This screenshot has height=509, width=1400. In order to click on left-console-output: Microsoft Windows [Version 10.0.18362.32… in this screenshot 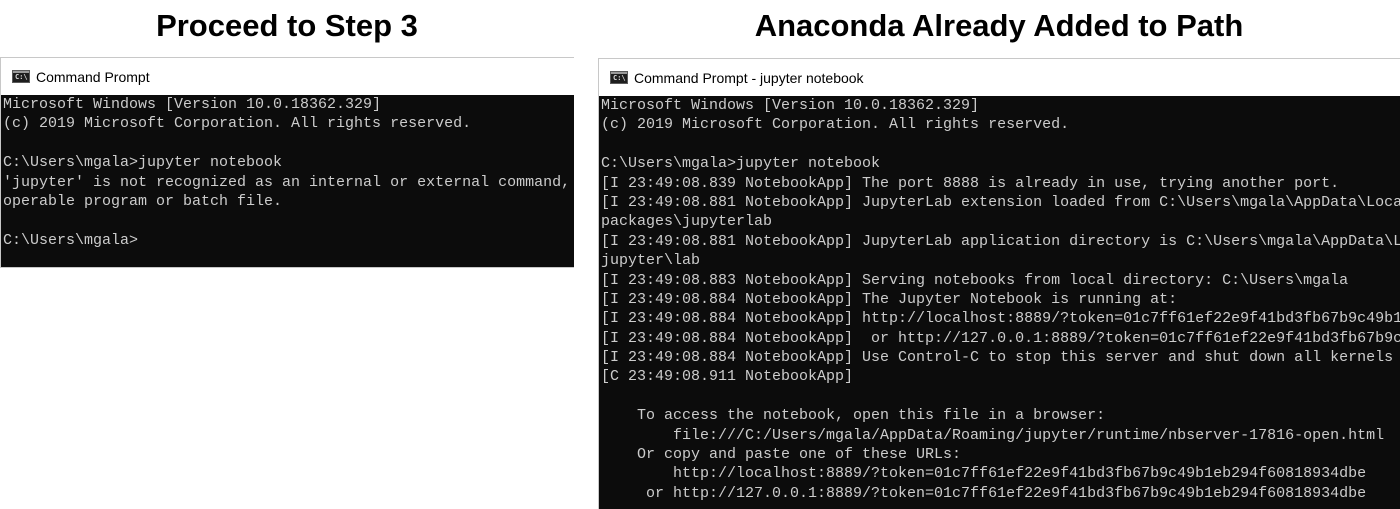, I will do `click(285, 172)`.